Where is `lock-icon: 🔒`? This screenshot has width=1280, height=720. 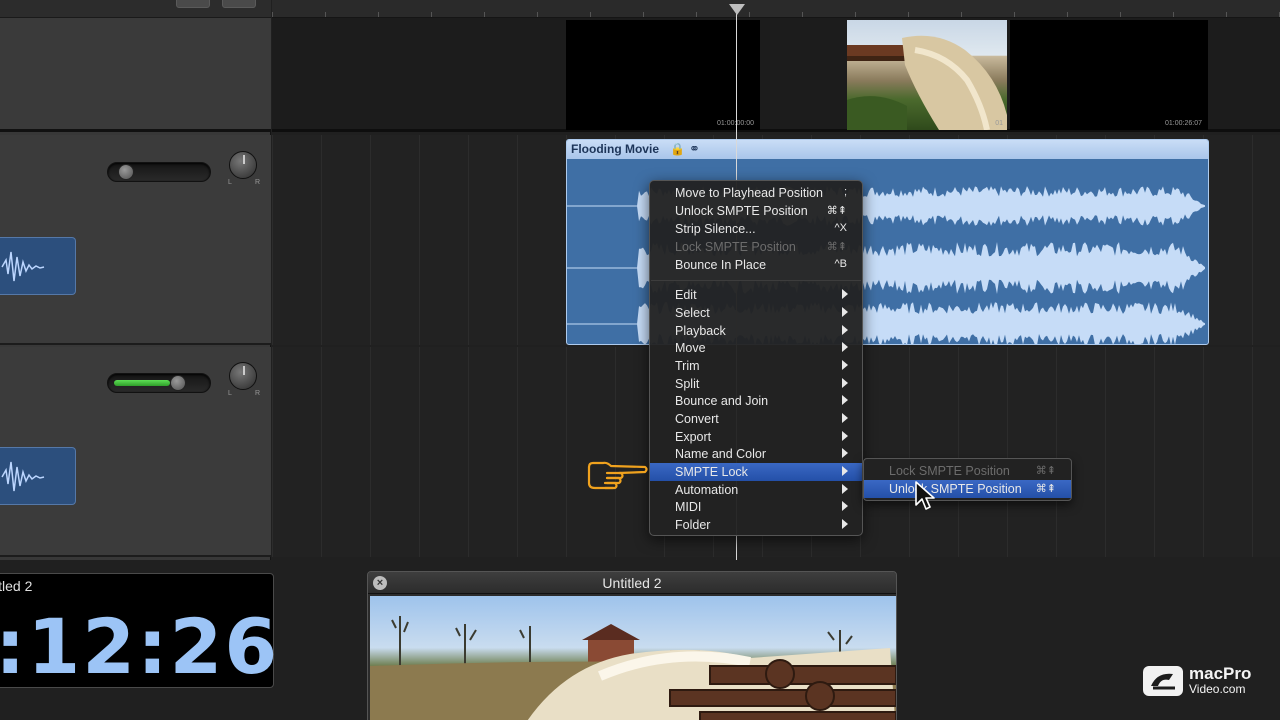
lock-icon: 🔒 is located at coordinates (677, 149).